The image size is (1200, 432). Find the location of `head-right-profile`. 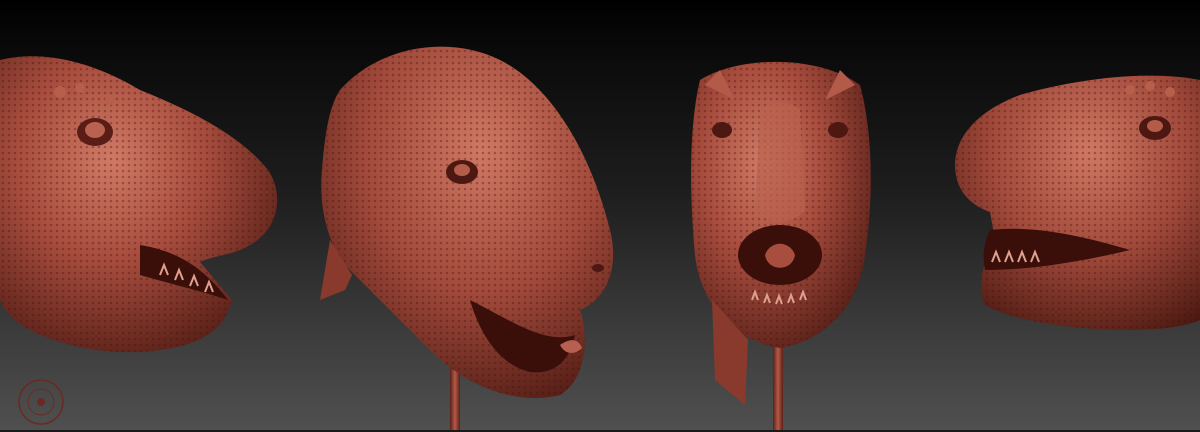

head-right-profile is located at coordinates (1077, 202).